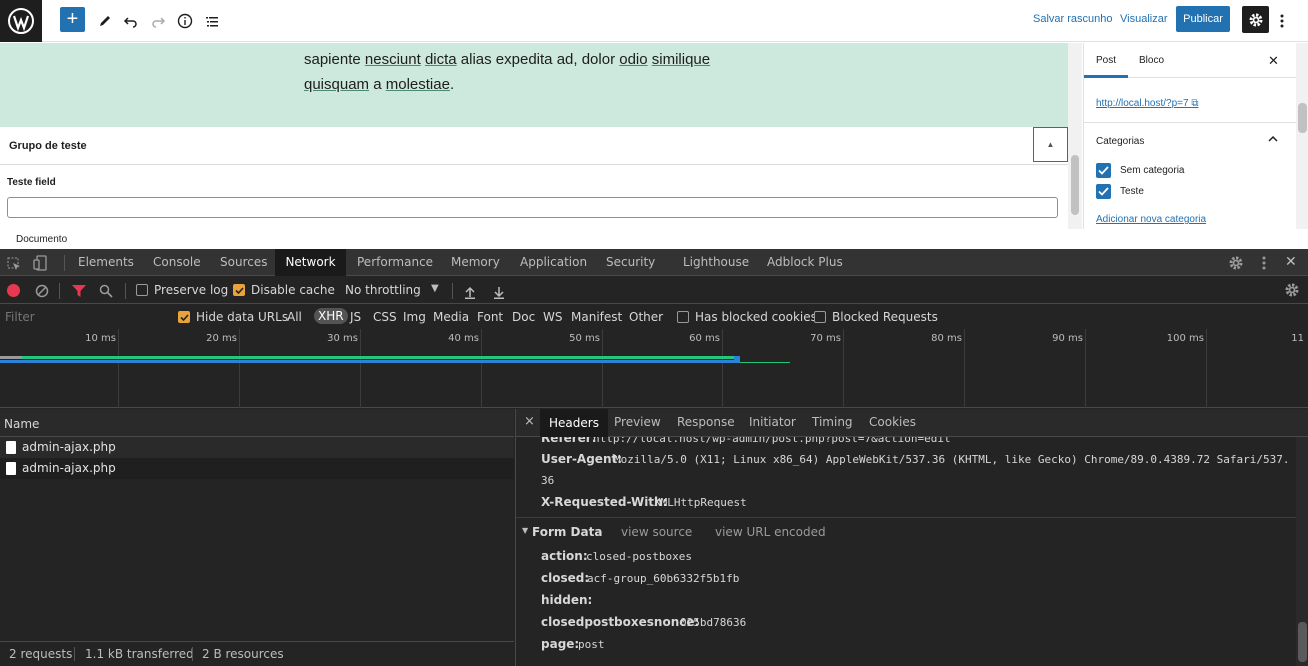 This screenshot has height=666, width=1308. What do you see at coordinates (1151, 219) in the screenshot?
I see `add-category-link: Adicionar nova categoria` at bounding box center [1151, 219].